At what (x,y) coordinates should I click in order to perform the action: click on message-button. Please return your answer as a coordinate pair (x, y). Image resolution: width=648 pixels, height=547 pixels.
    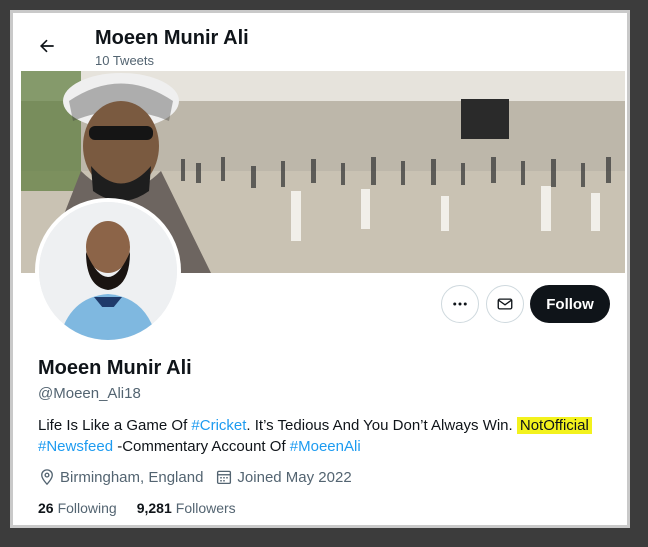
    Looking at the image, I should click on (505, 304).